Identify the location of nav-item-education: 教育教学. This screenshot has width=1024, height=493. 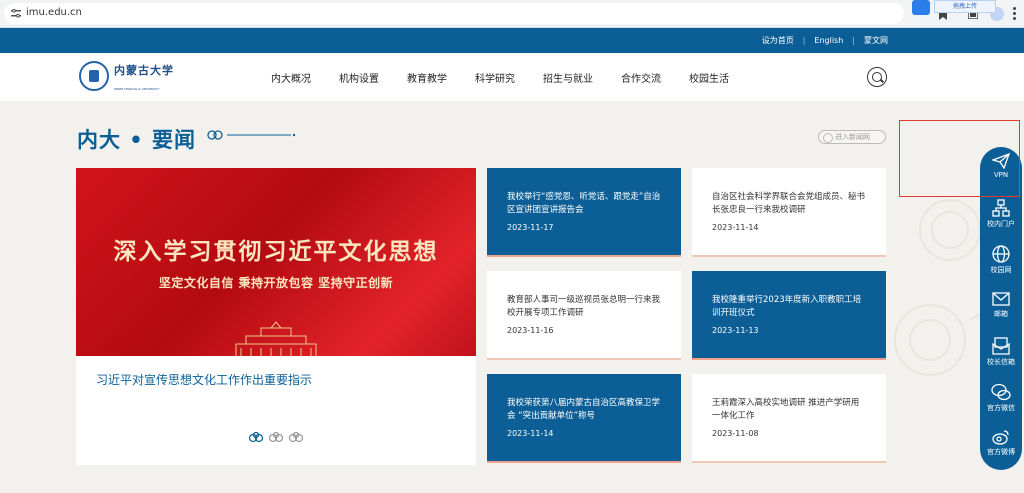
(427, 77).